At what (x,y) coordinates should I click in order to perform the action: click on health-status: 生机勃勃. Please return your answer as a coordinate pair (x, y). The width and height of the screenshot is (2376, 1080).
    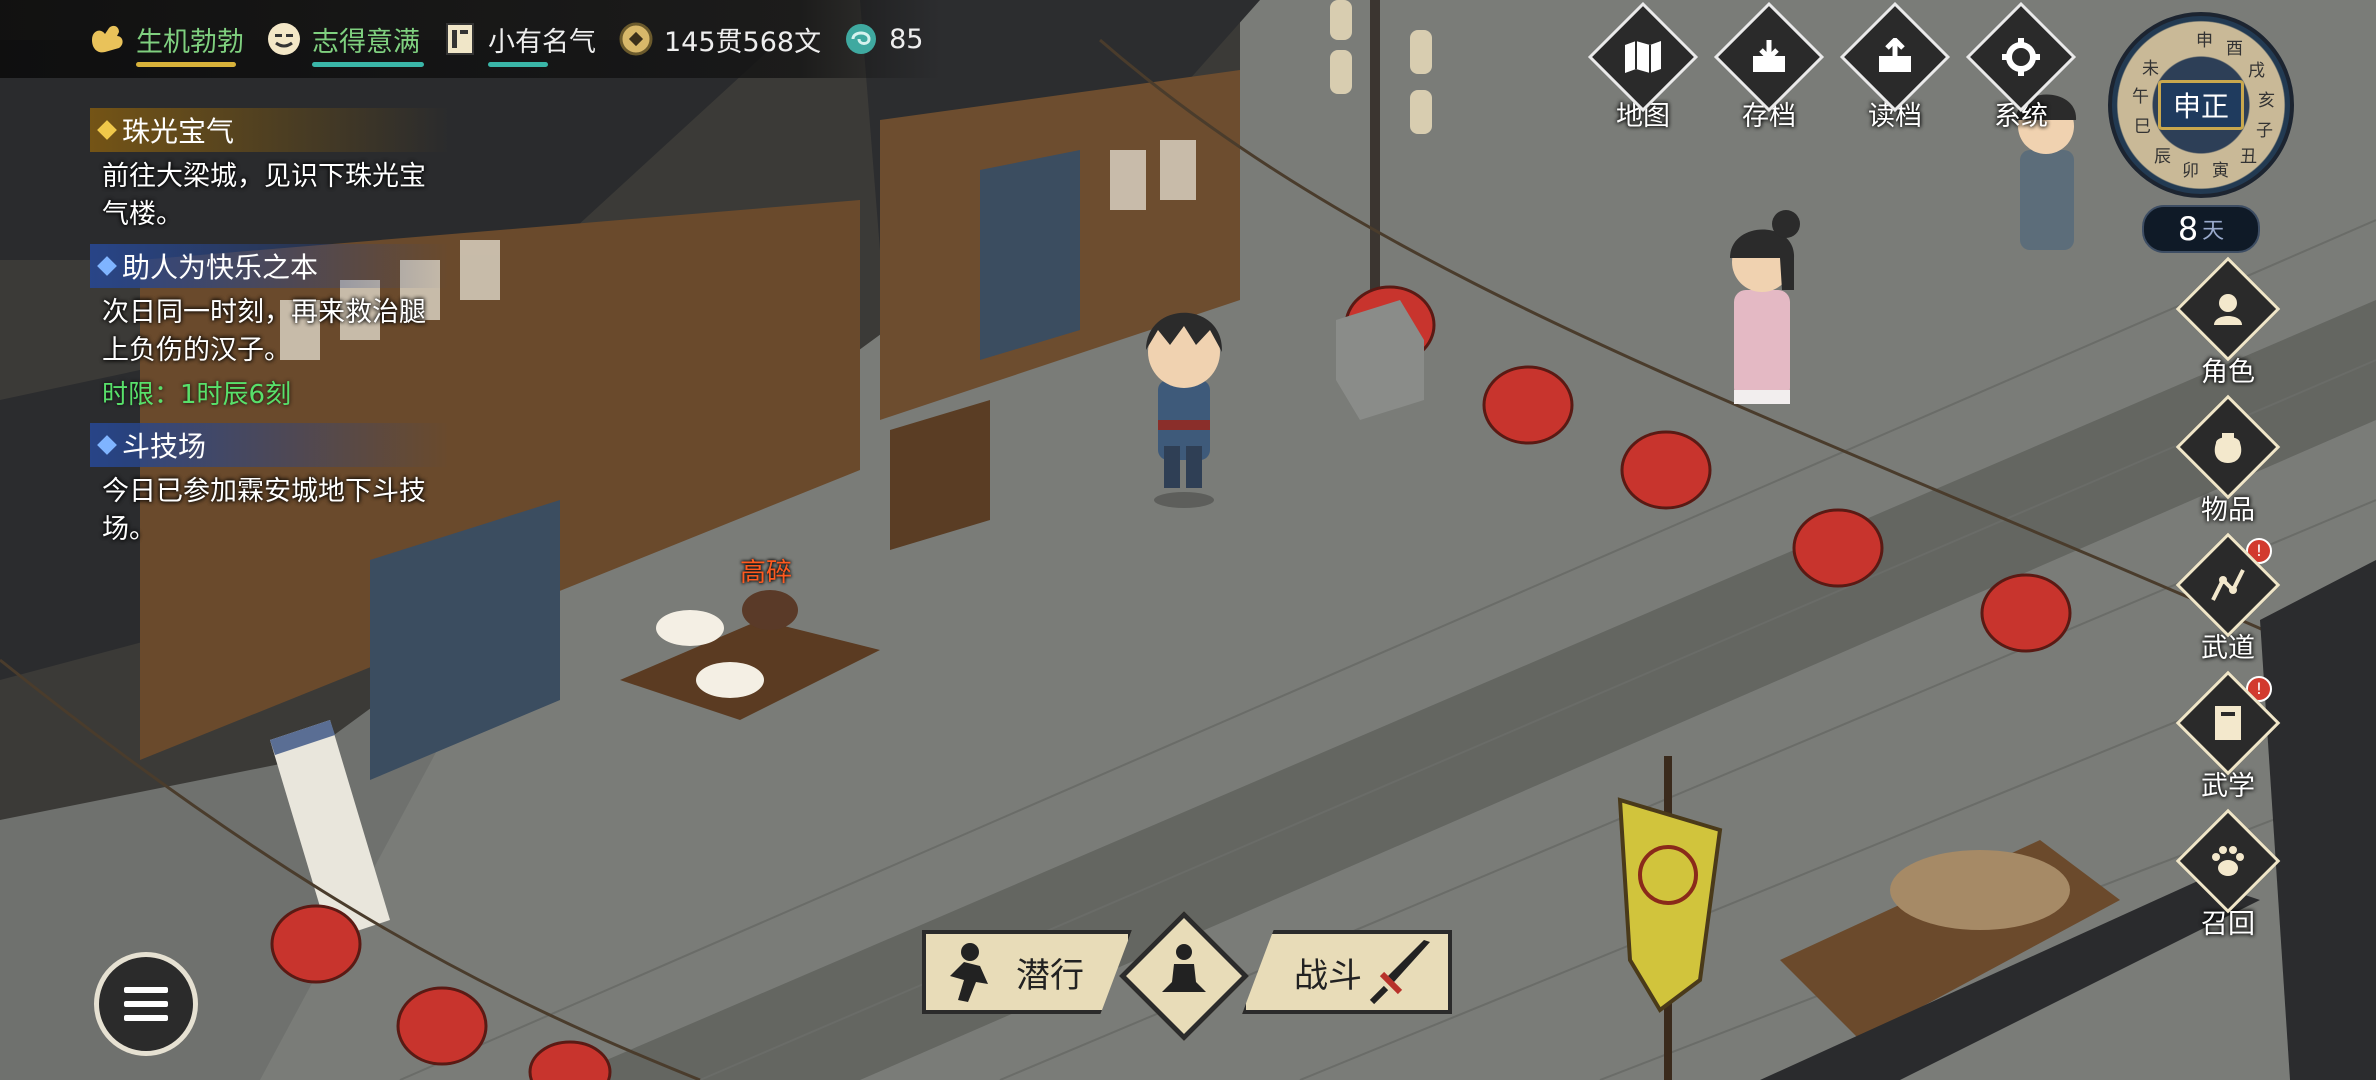
    Looking at the image, I should click on (166, 43).